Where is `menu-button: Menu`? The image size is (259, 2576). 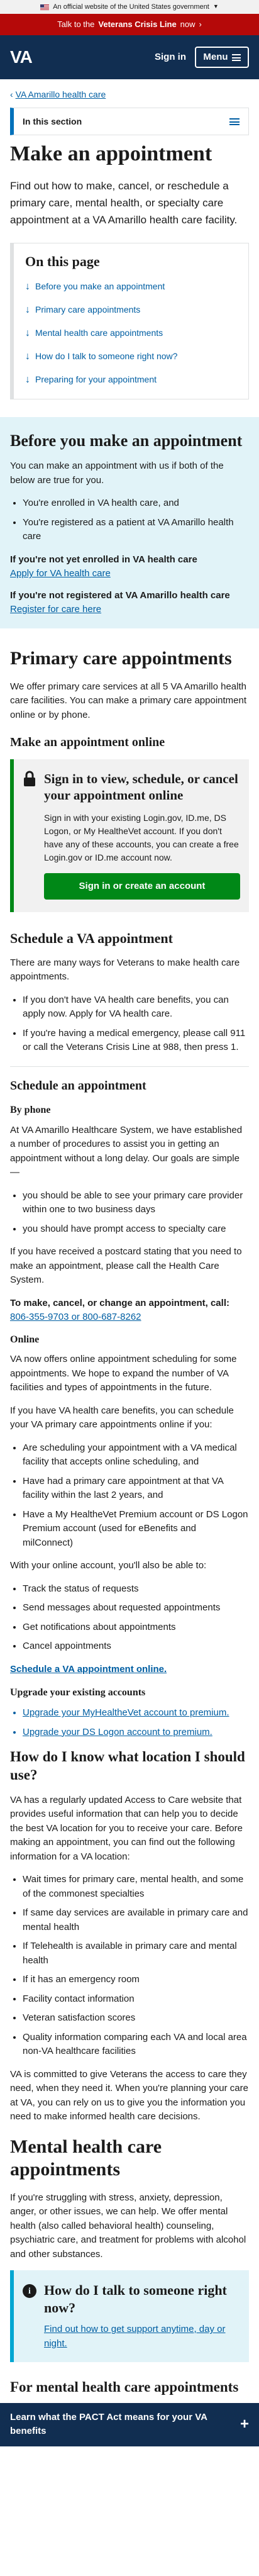
menu-button: Menu is located at coordinates (222, 57).